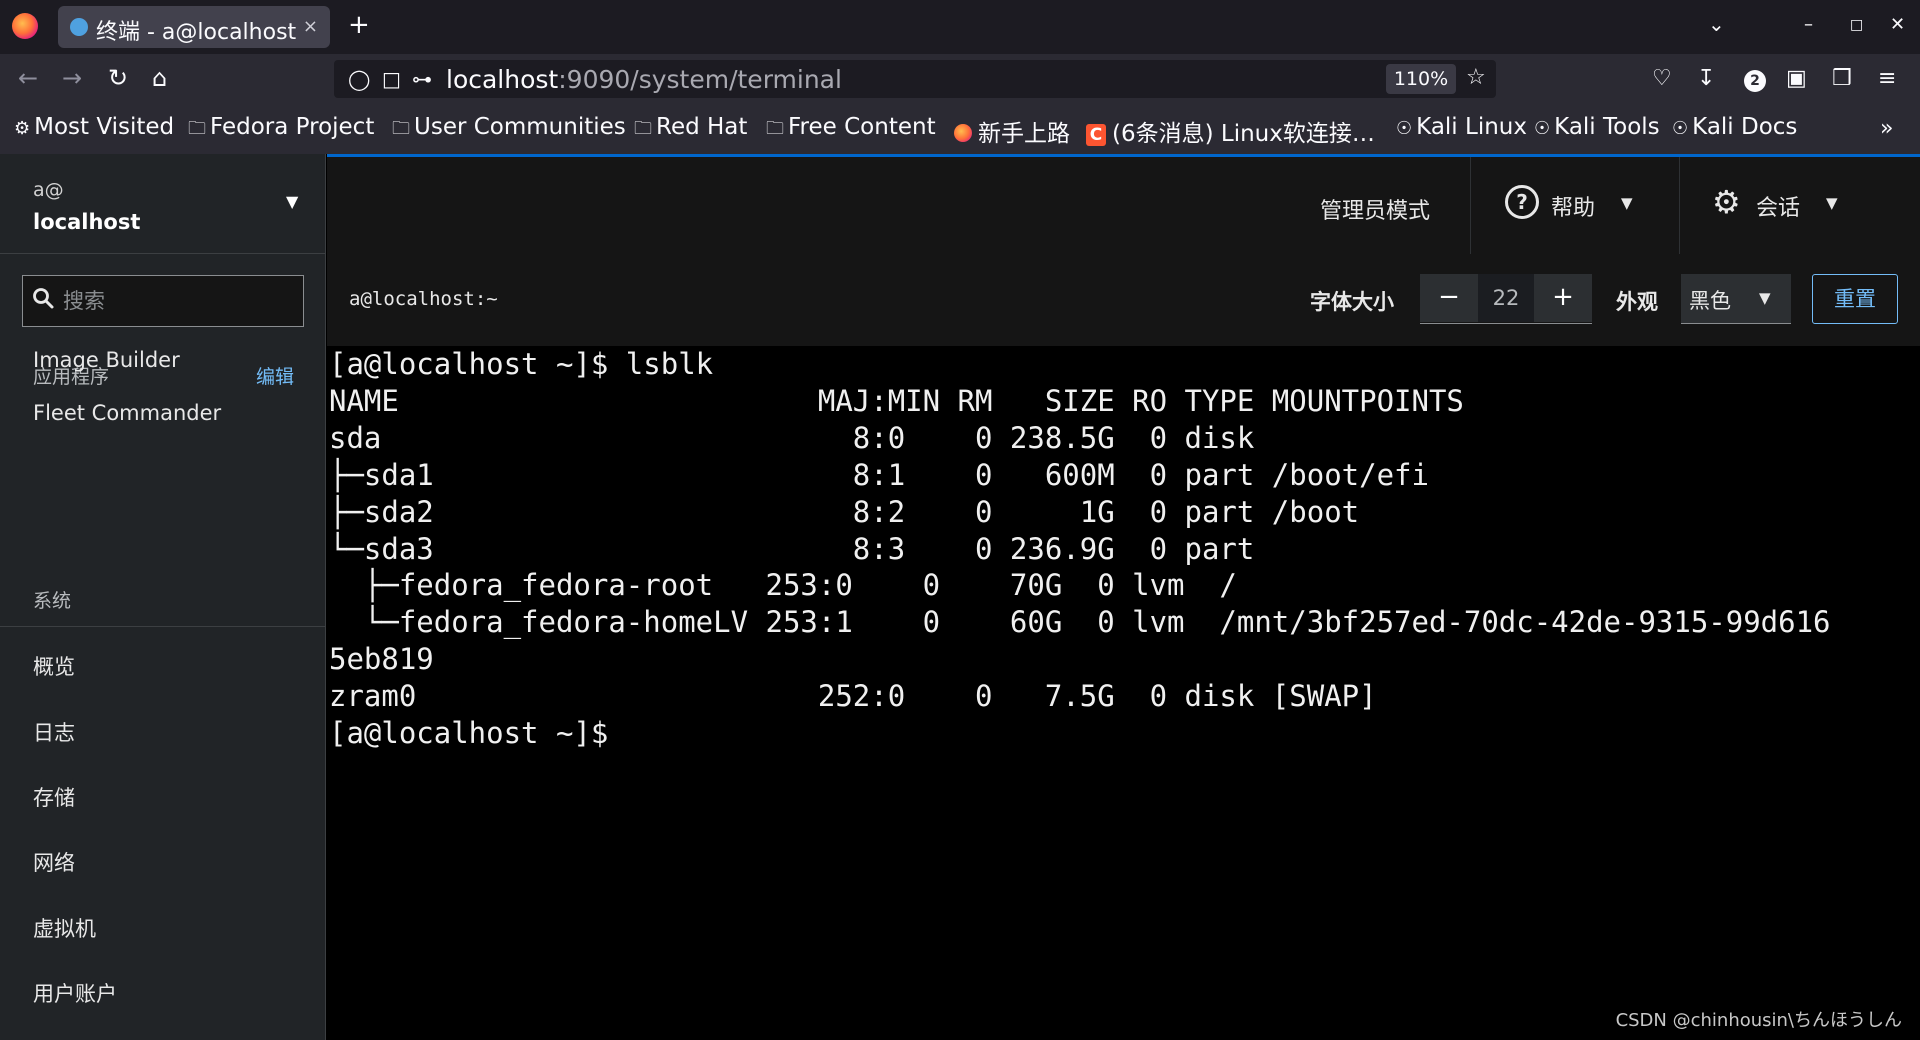 The width and height of the screenshot is (1920, 1040). Describe the element at coordinates (1842, 78) in the screenshot. I see `extensions-puzzle-icon: ❒` at that location.